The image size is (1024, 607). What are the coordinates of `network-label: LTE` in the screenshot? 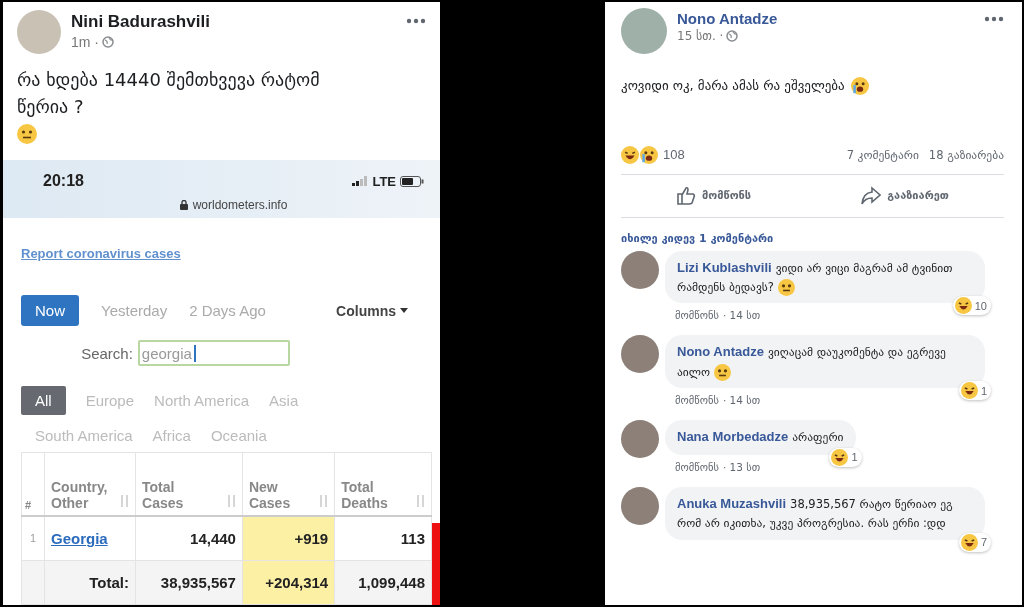 It's located at (384, 181).